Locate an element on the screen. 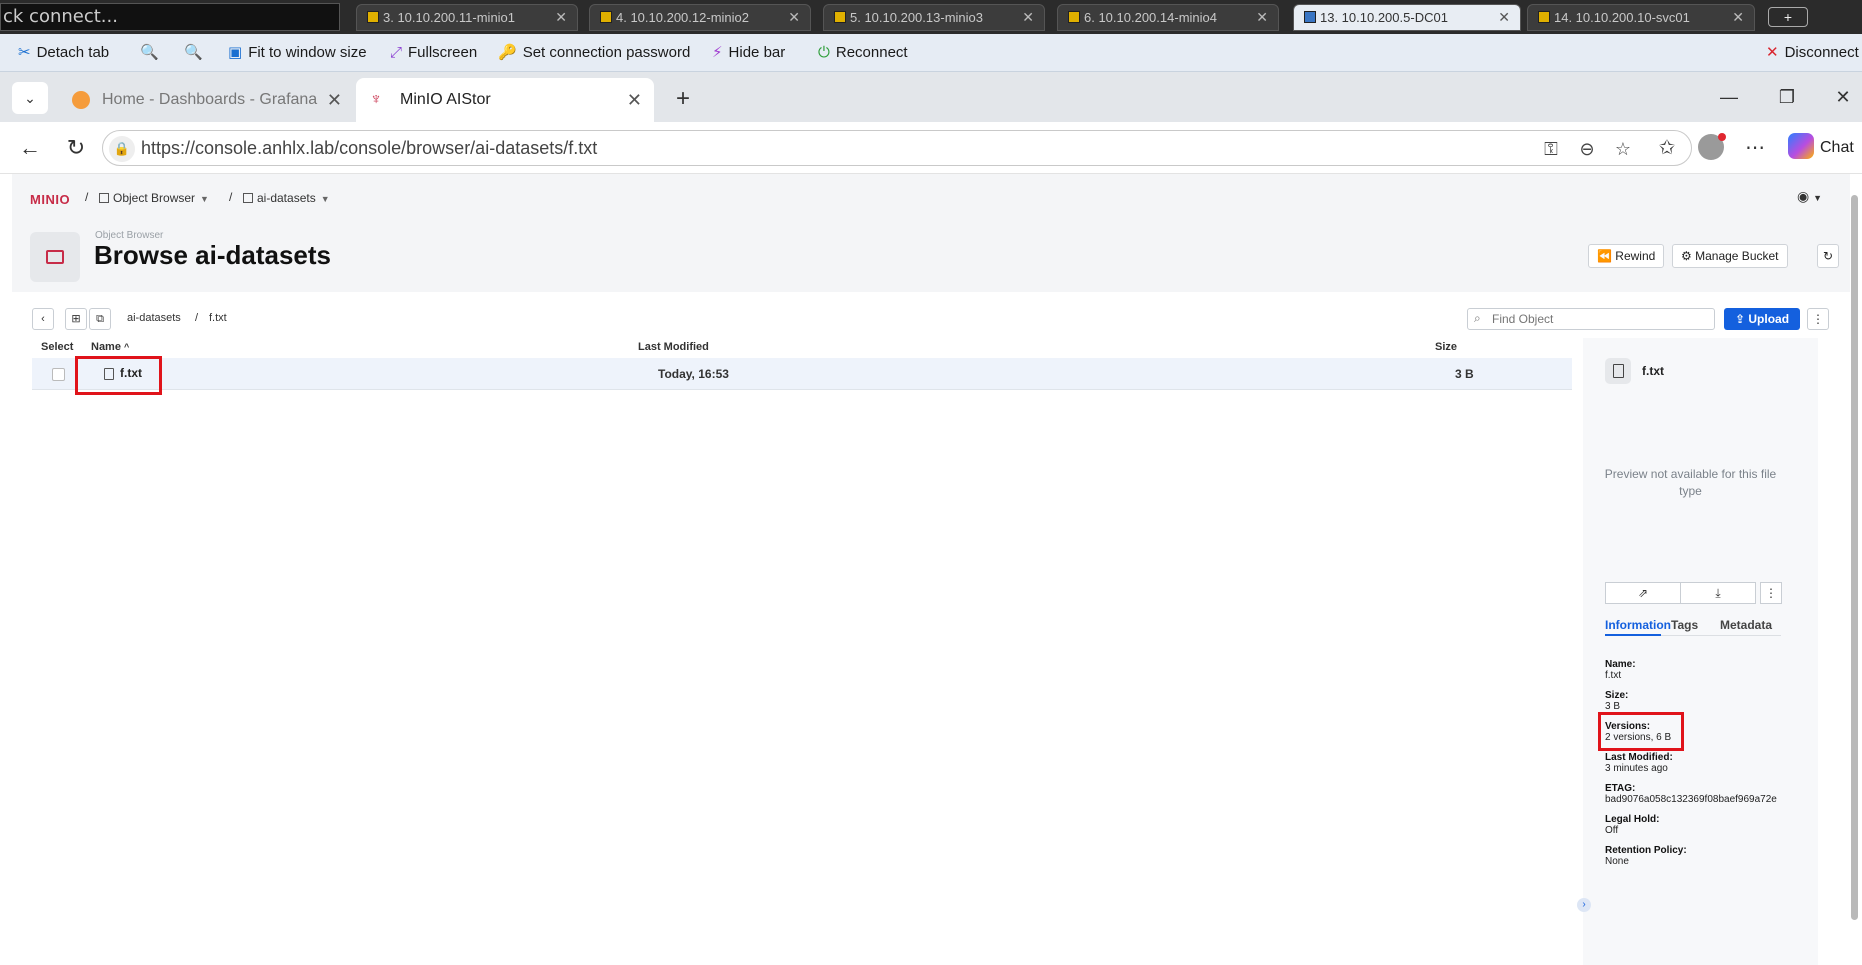  tab-minio: ♆ MinIO AIStor ✕ is located at coordinates (505, 100).